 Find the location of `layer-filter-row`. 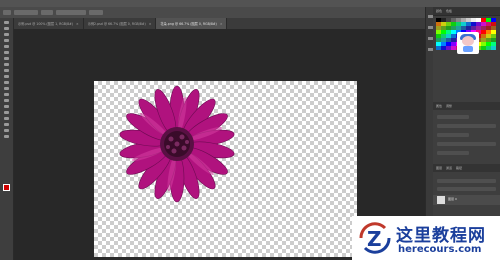

layer-filter-row is located at coordinates (466, 181).